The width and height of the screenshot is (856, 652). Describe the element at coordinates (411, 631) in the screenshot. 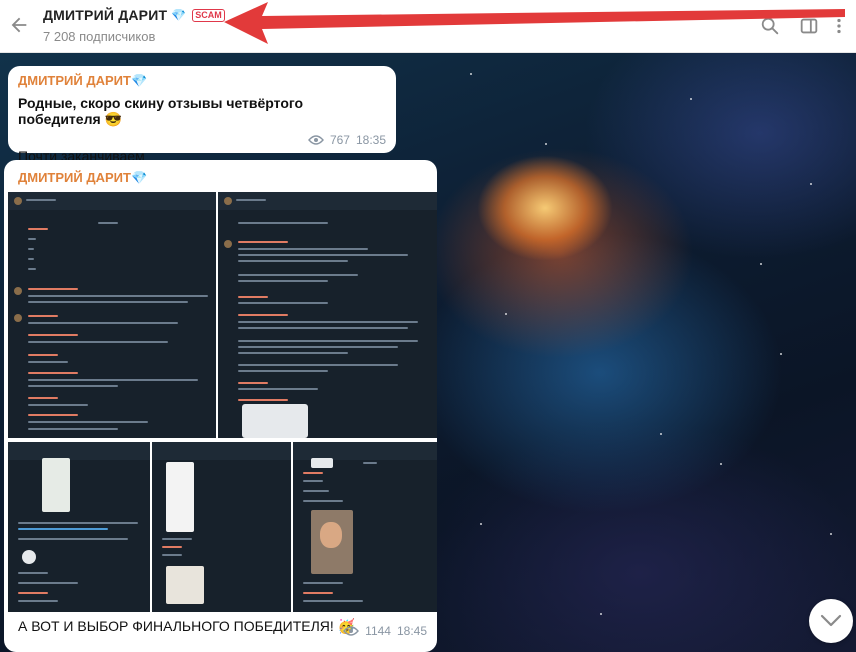

I see `message-time: 18:45` at that location.